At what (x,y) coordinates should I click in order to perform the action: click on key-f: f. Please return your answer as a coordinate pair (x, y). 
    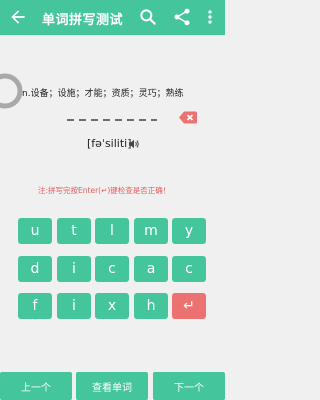
    Looking at the image, I should click on (35, 306).